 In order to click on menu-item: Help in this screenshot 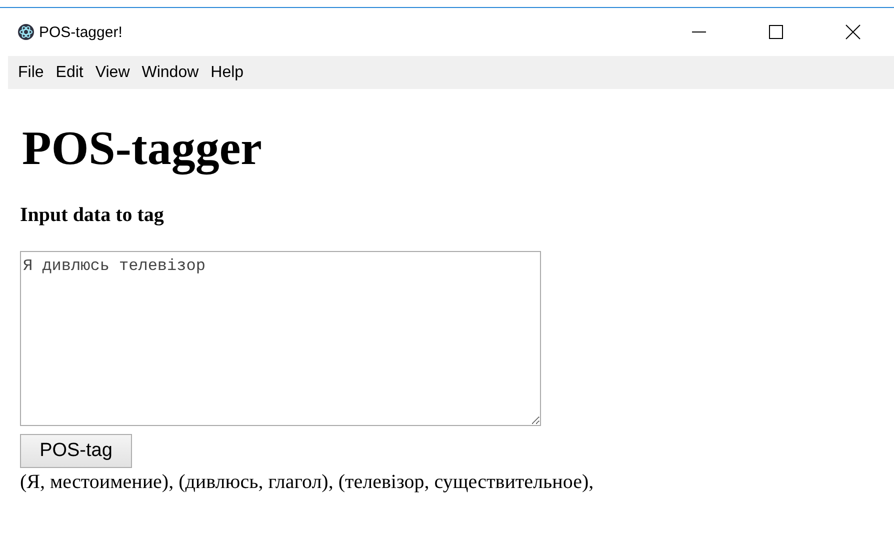, I will do `click(227, 73)`.